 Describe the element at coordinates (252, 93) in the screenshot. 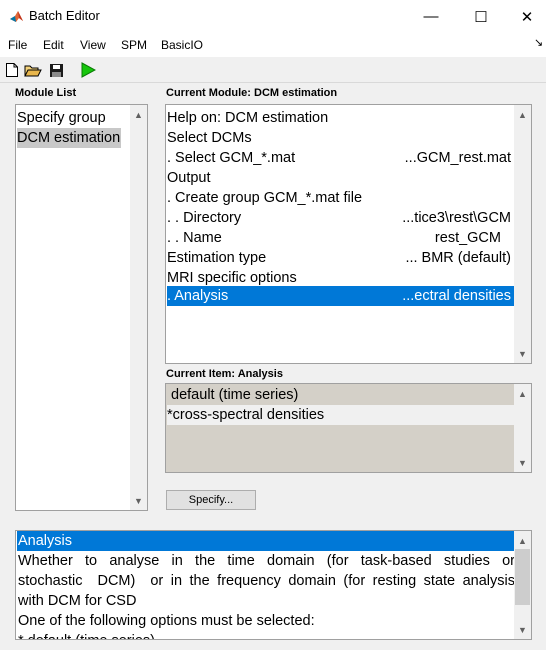

I see `current-module-label: Current Module: DCM estimation` at that location.